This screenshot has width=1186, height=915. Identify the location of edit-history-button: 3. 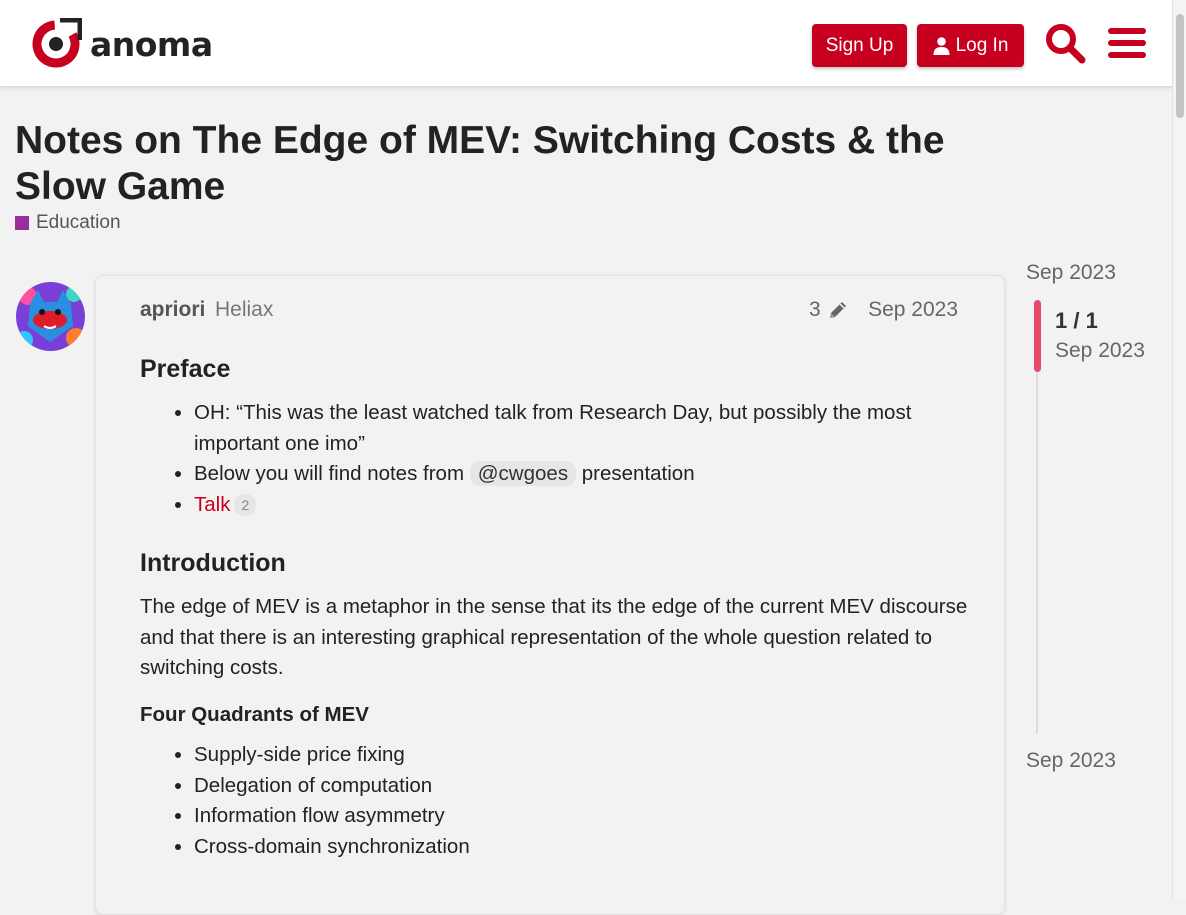
(829, 310).